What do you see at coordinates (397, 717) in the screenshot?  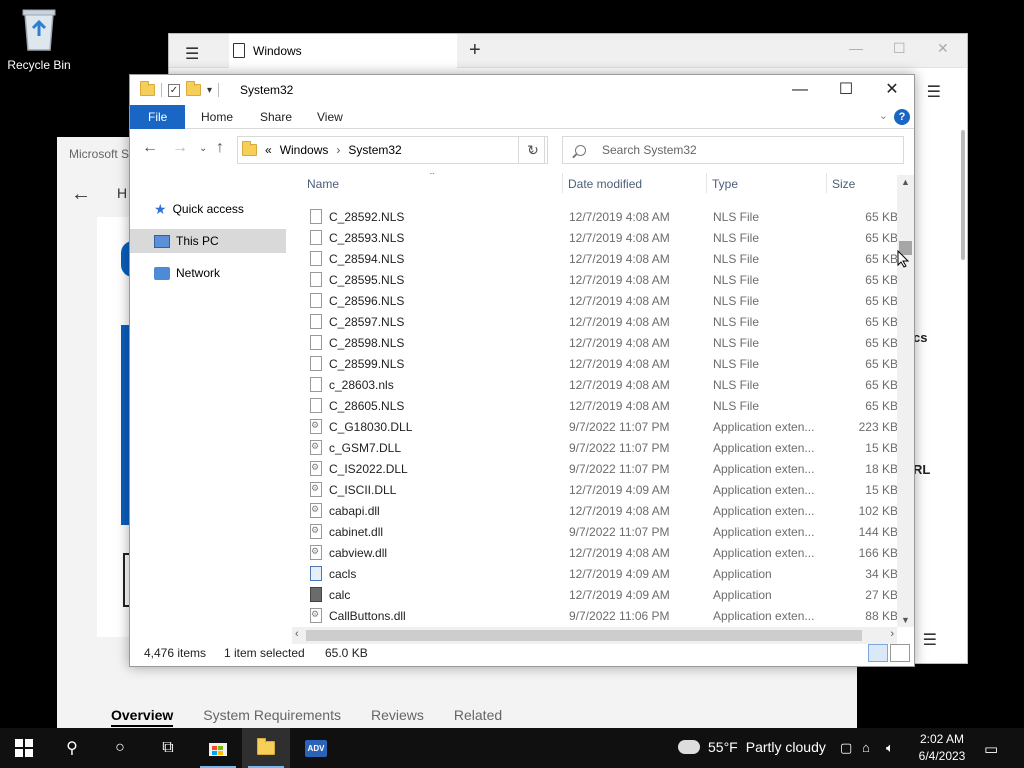 I see `tab-reviews: Reviews` at bounding box center [397, 717].